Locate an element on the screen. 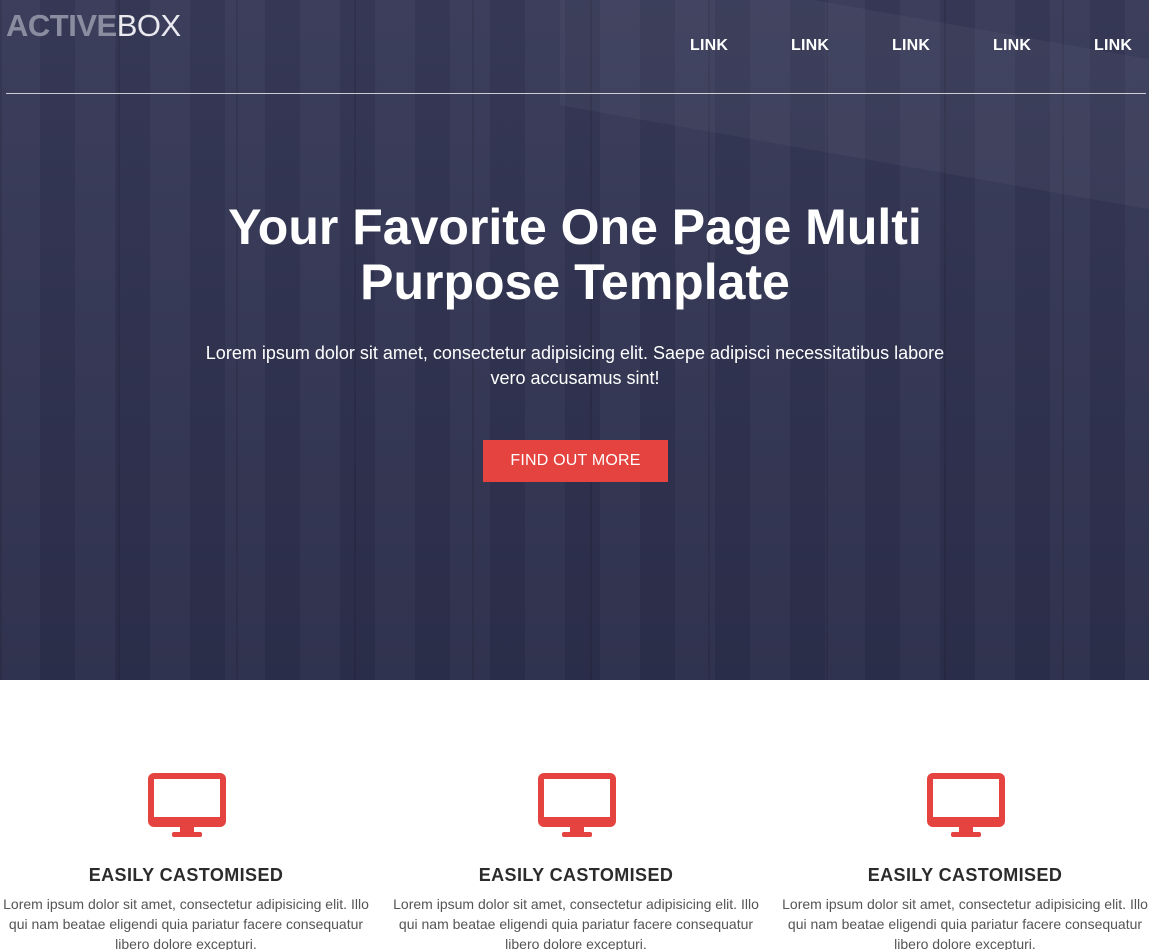 The width and height of the screenshot is (1149, 950). nav-divider is located at coordinates (576, 93).